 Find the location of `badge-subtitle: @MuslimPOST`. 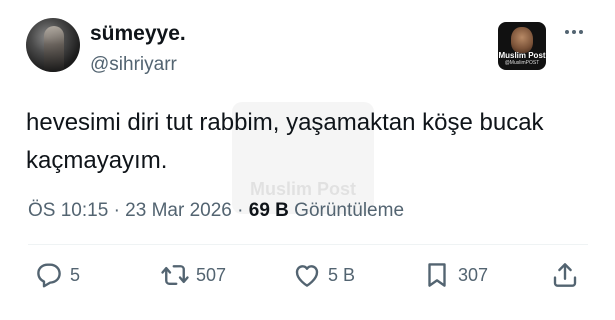

badge-subtitle: @MuslimPOST is located at coordinates (522, 63).